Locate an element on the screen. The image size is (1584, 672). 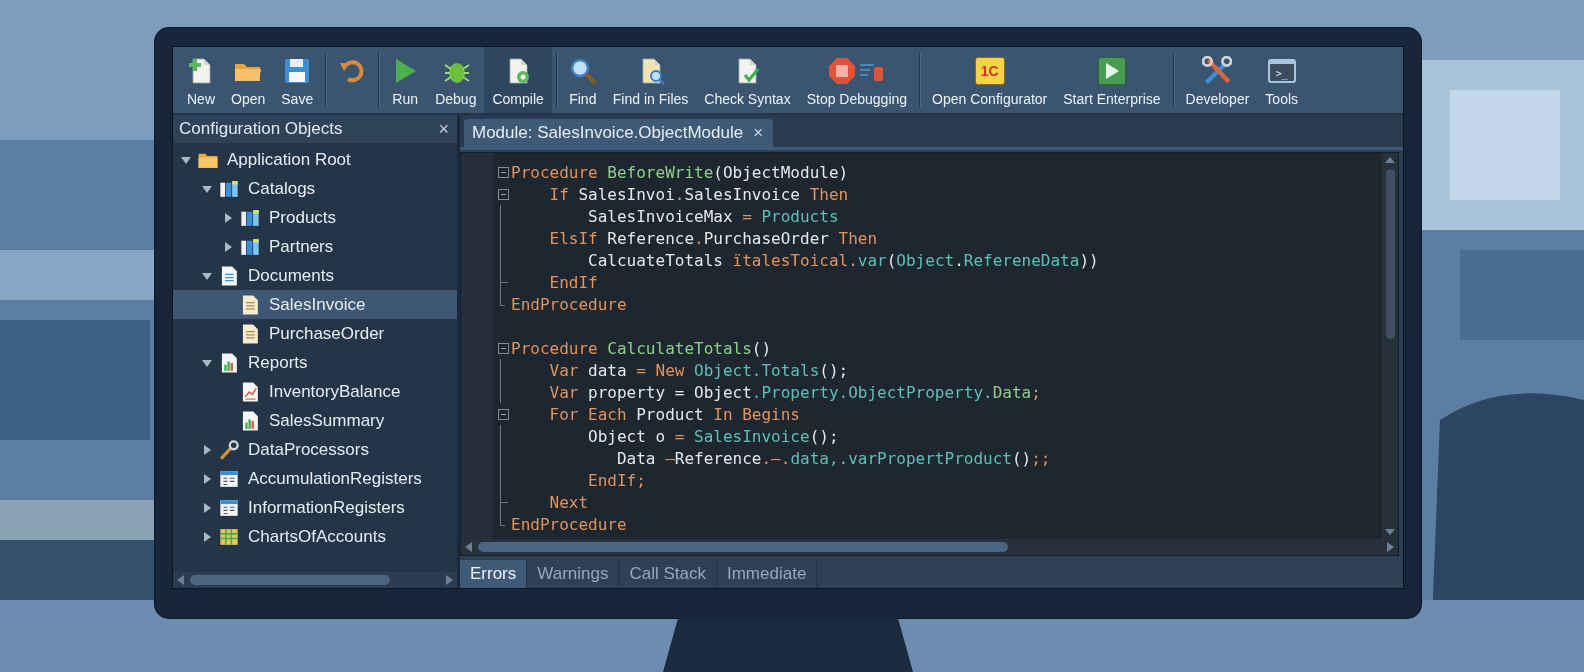
save-icon is located at coordinates (297, 71).